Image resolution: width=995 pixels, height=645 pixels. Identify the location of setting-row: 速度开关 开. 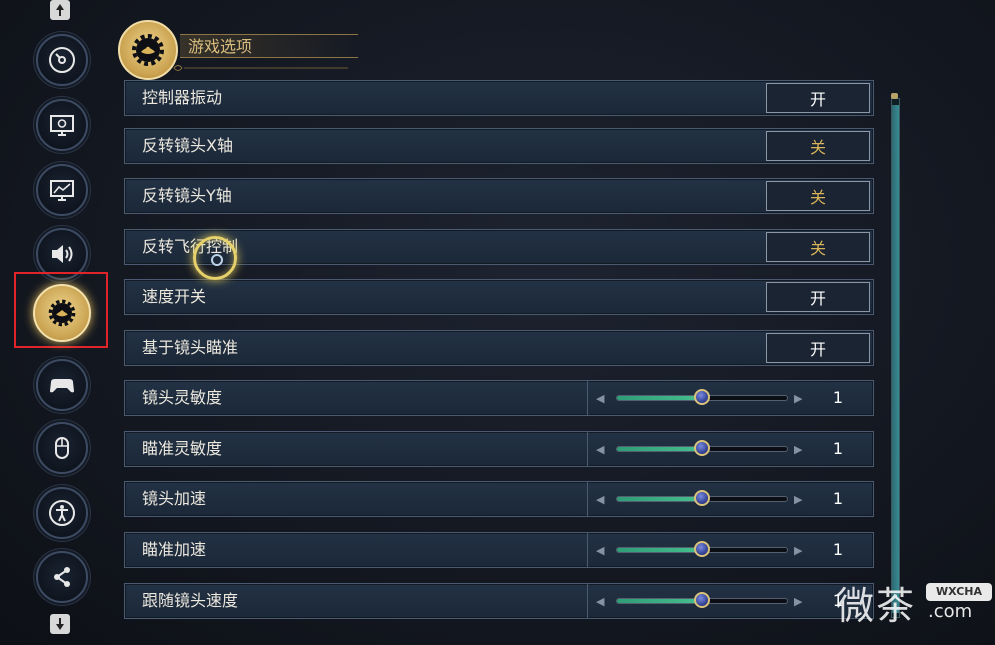
(499, 297).